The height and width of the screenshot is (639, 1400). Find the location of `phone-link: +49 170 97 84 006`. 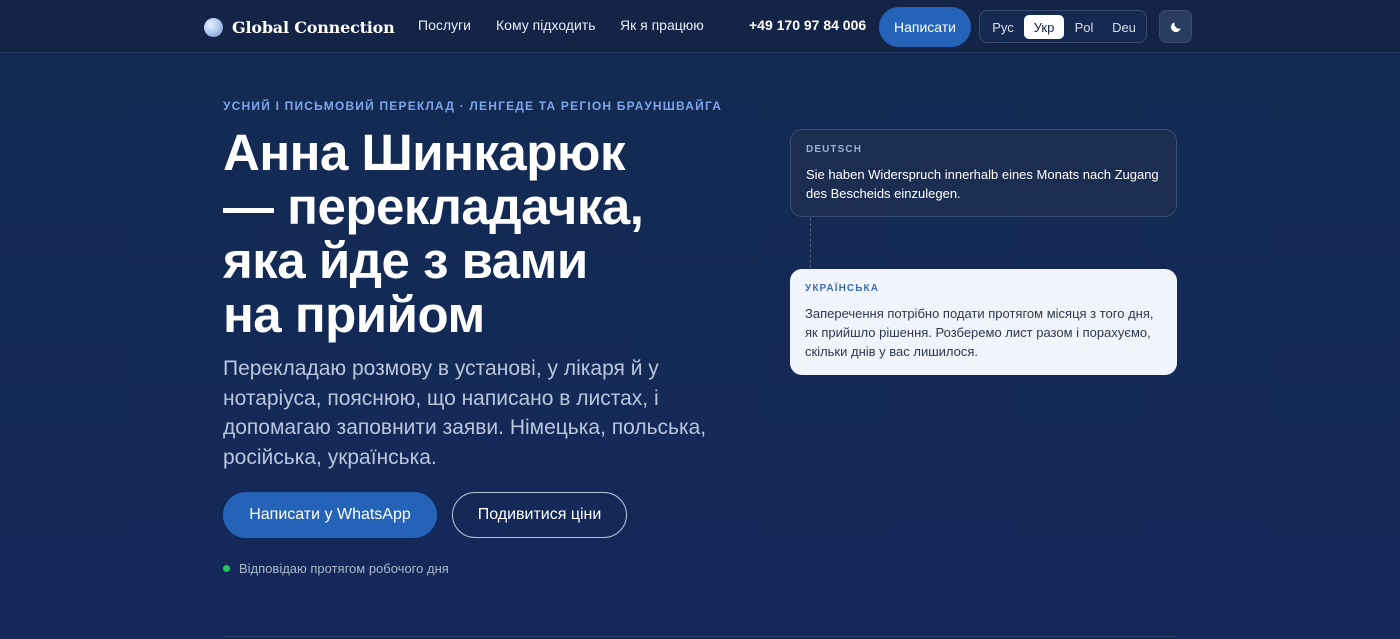

phone-link: +49 170 97 84 006 is located at coordinates (807, 25).